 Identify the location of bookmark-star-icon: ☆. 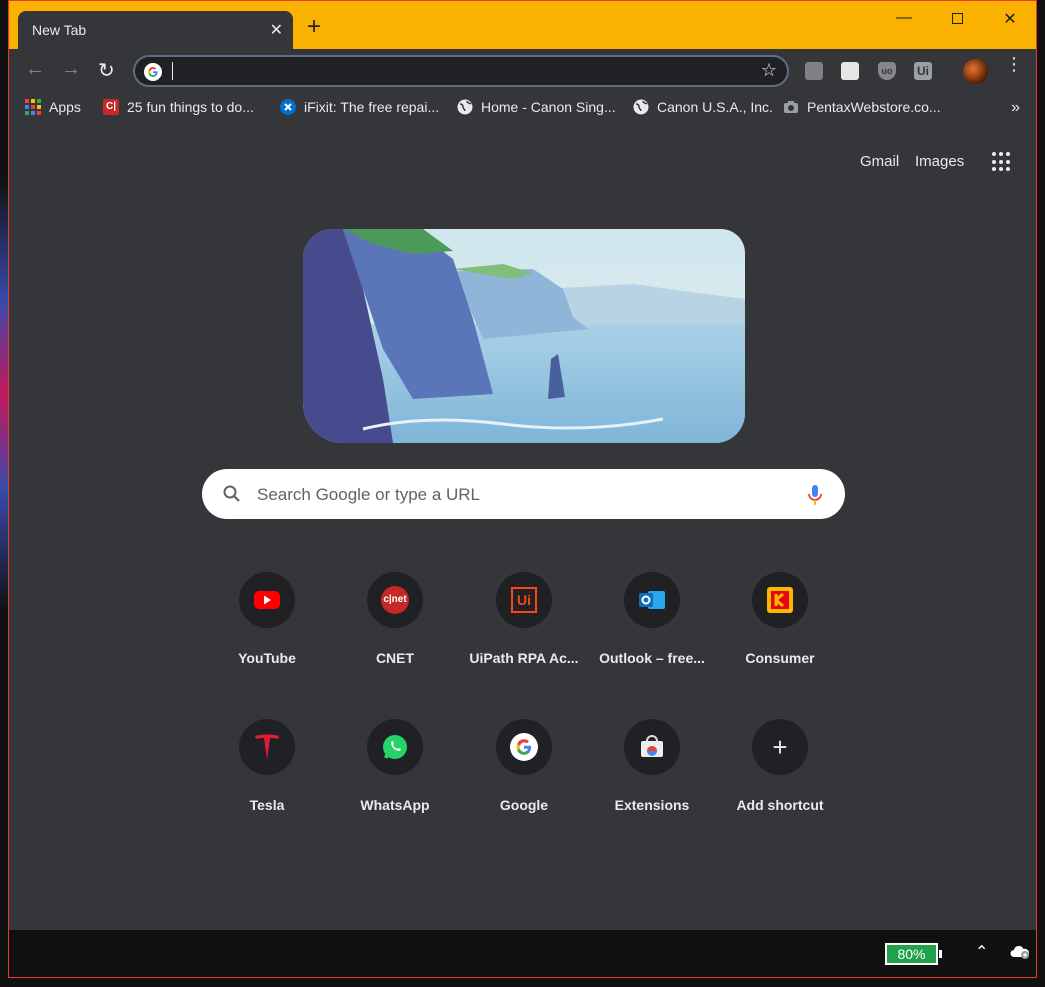
(769, 70).